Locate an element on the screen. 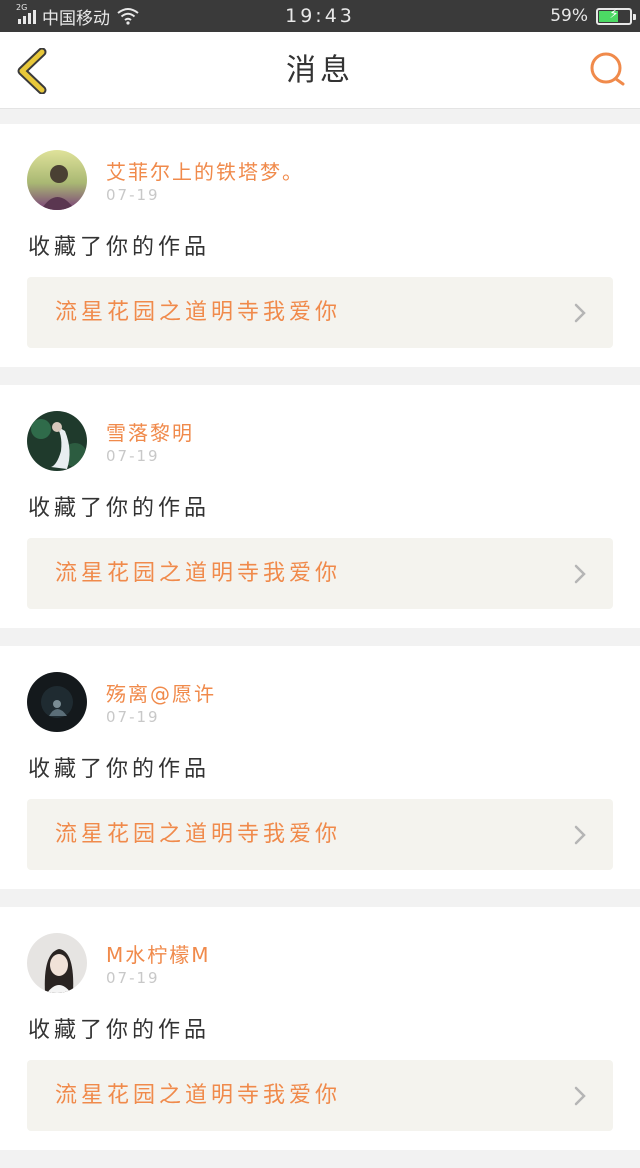 The width and height of the screenshot is (640, 1168). status-bar: 2G 中国移动 19:43 59% ⚡ is located at coordinates (320, 16).